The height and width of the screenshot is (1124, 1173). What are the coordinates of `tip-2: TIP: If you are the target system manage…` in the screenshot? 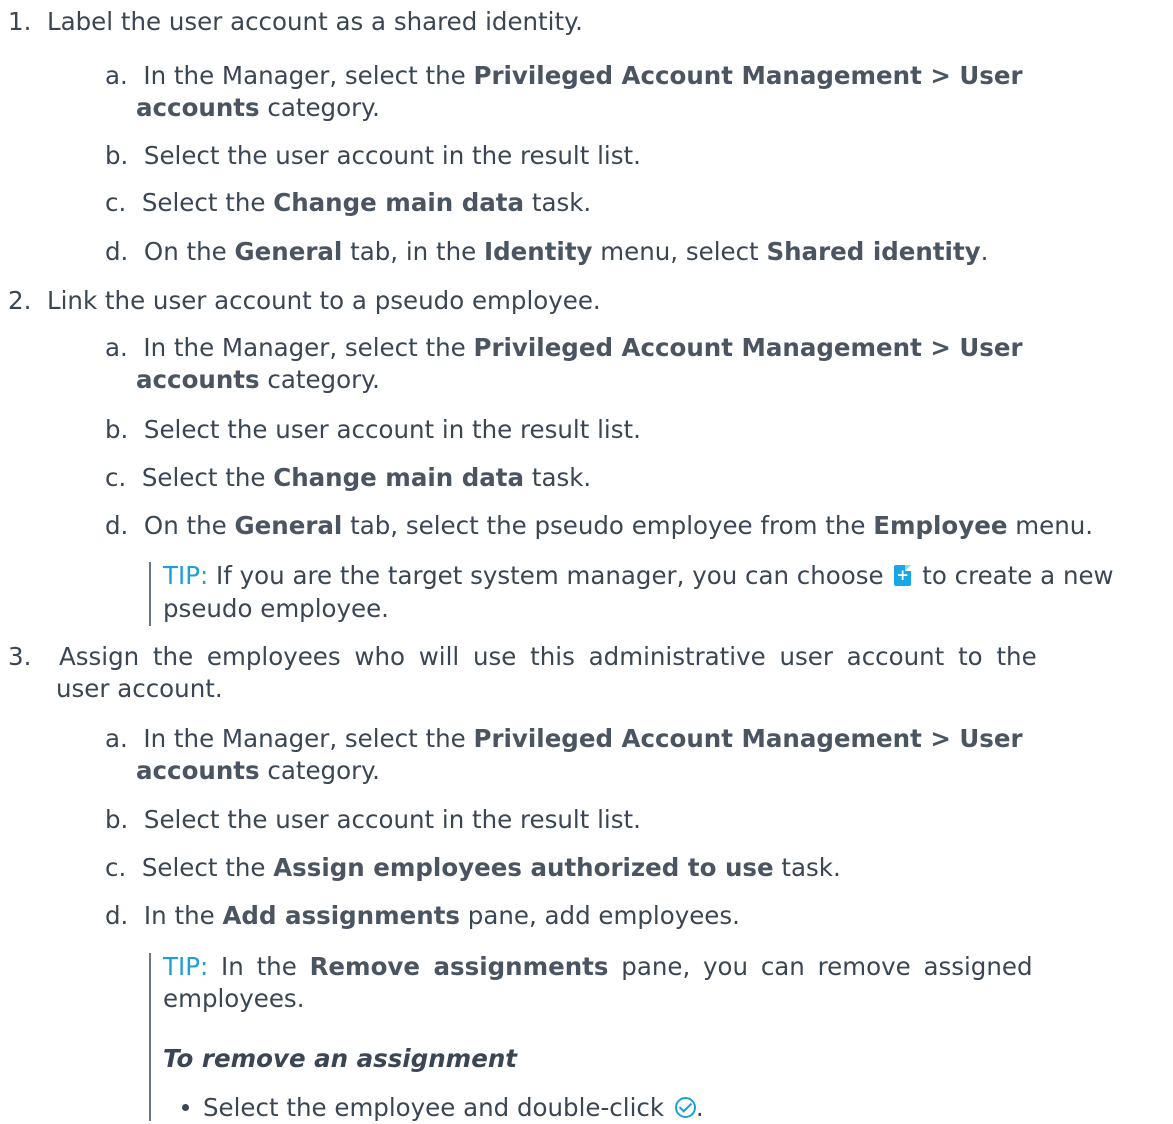 It's located at (638, 576).